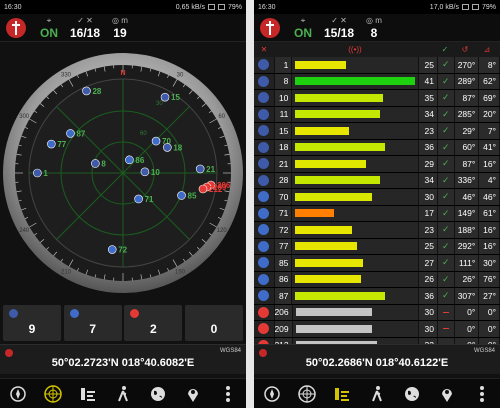 This screenshot has height=408, width=500. I want to click on count-gps: 9, so click(32, 323).